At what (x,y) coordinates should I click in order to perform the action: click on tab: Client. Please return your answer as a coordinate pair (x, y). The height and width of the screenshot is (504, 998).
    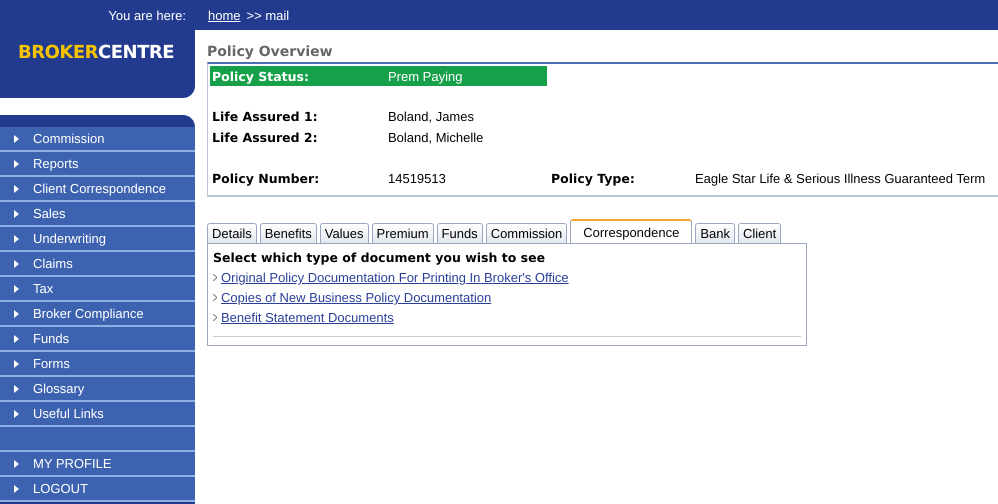
    Looking at the image, I should click on (760, 233).